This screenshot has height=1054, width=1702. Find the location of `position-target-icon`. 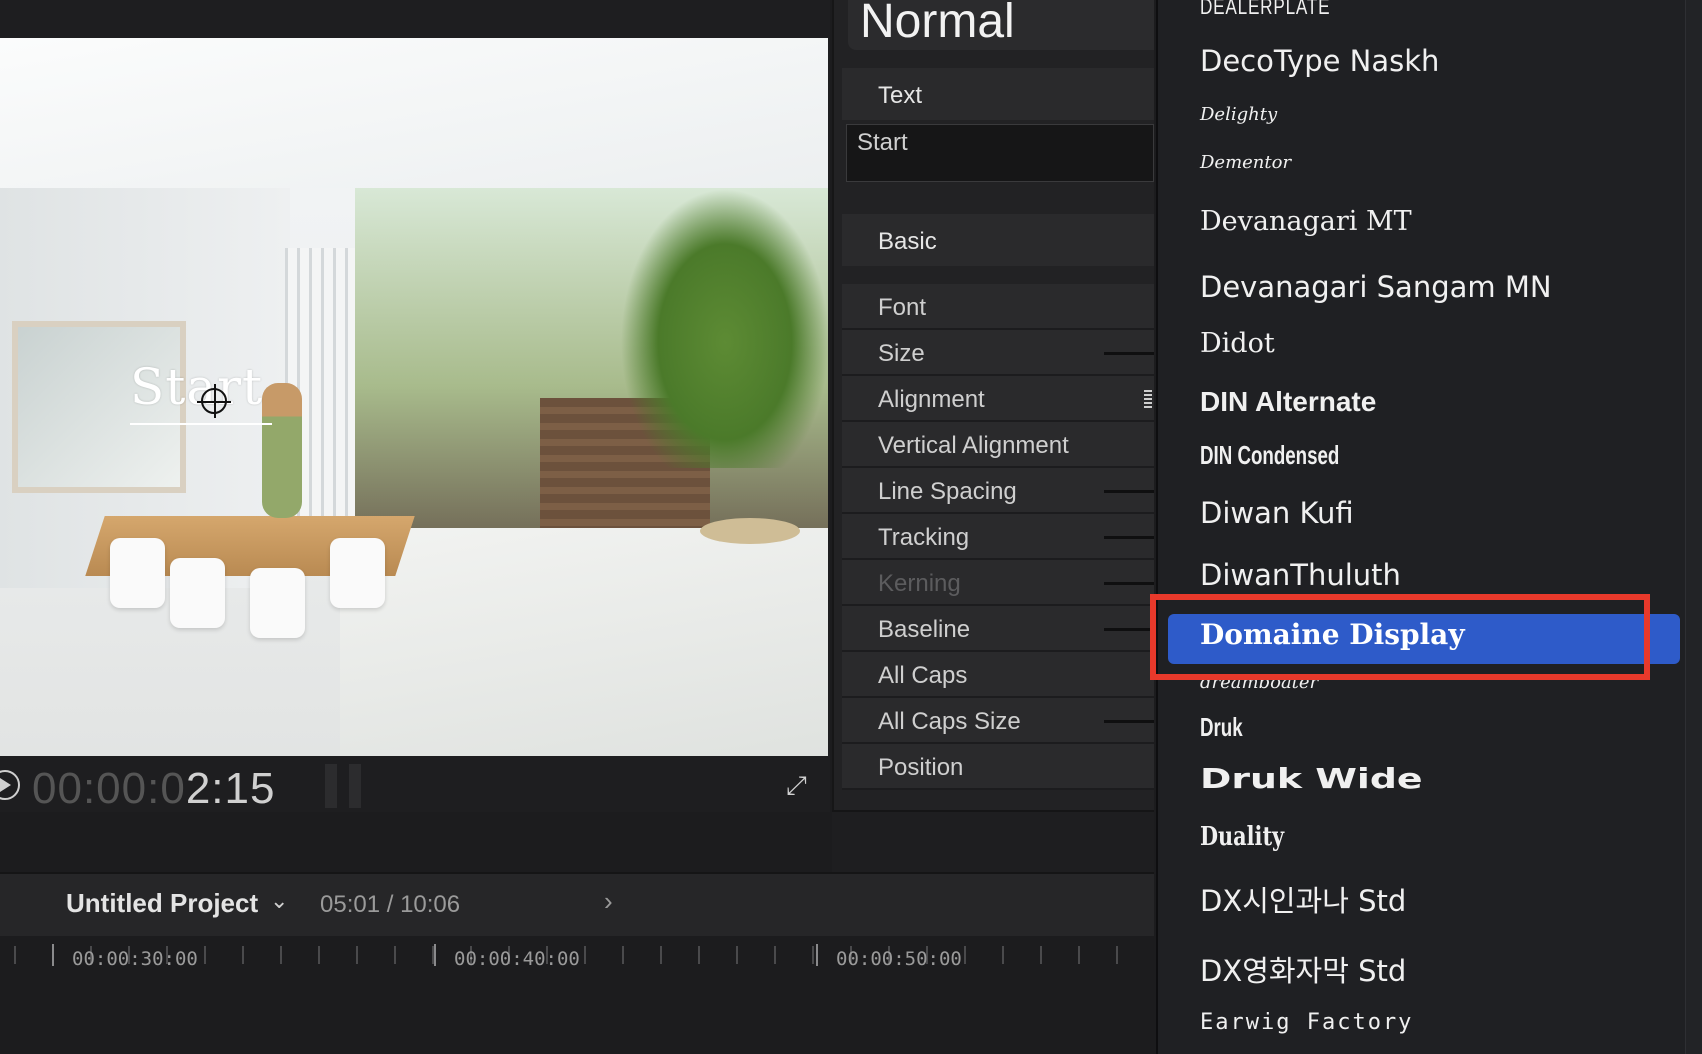

position-target-icon is located at coordinates (214, 401).